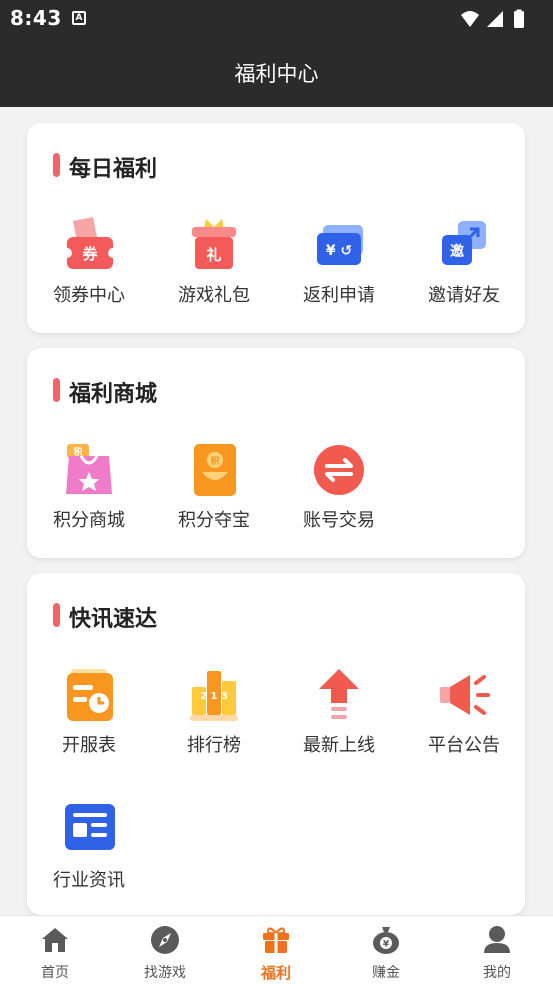  Describe the element at coordinates (165, 940) in the screenshot. I see `compass-icon` at that location.